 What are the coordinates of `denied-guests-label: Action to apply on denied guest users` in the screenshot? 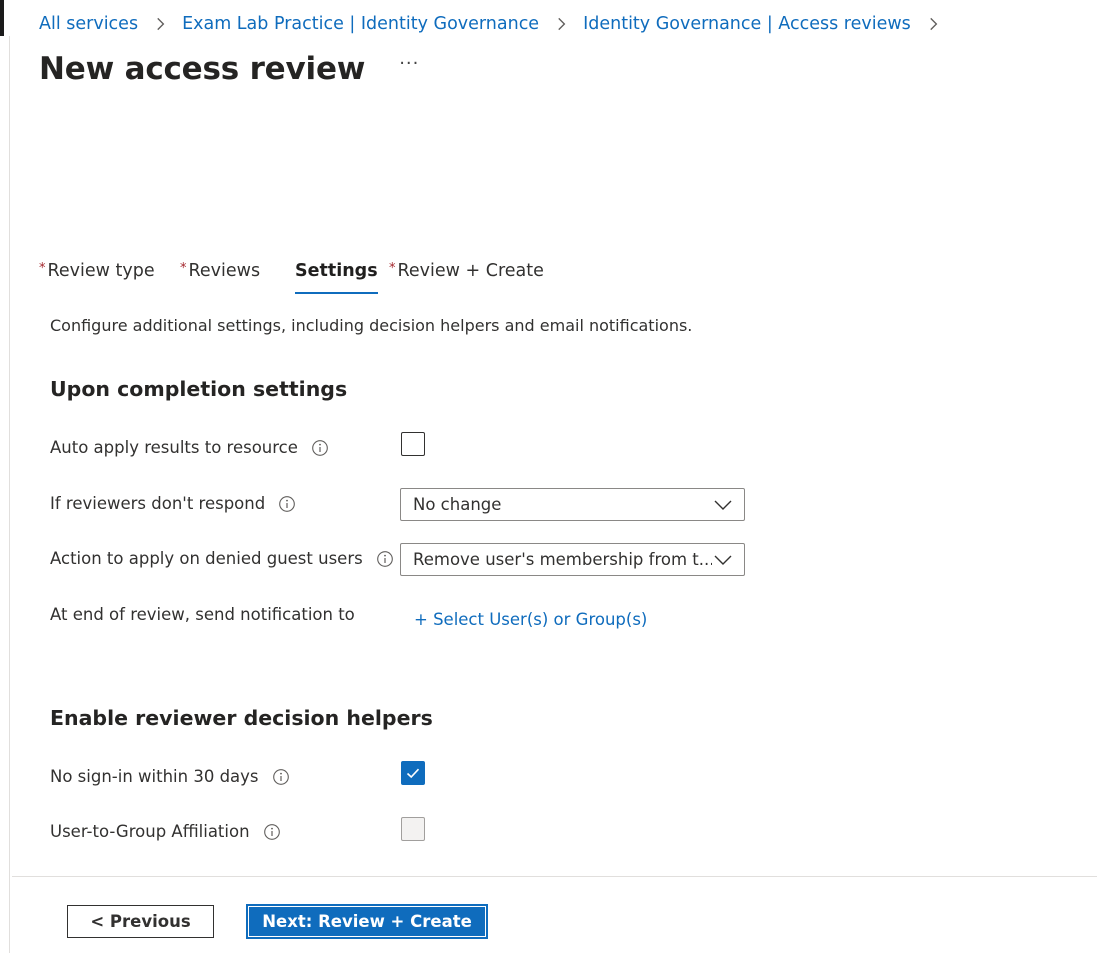 It's located at (206, 558).